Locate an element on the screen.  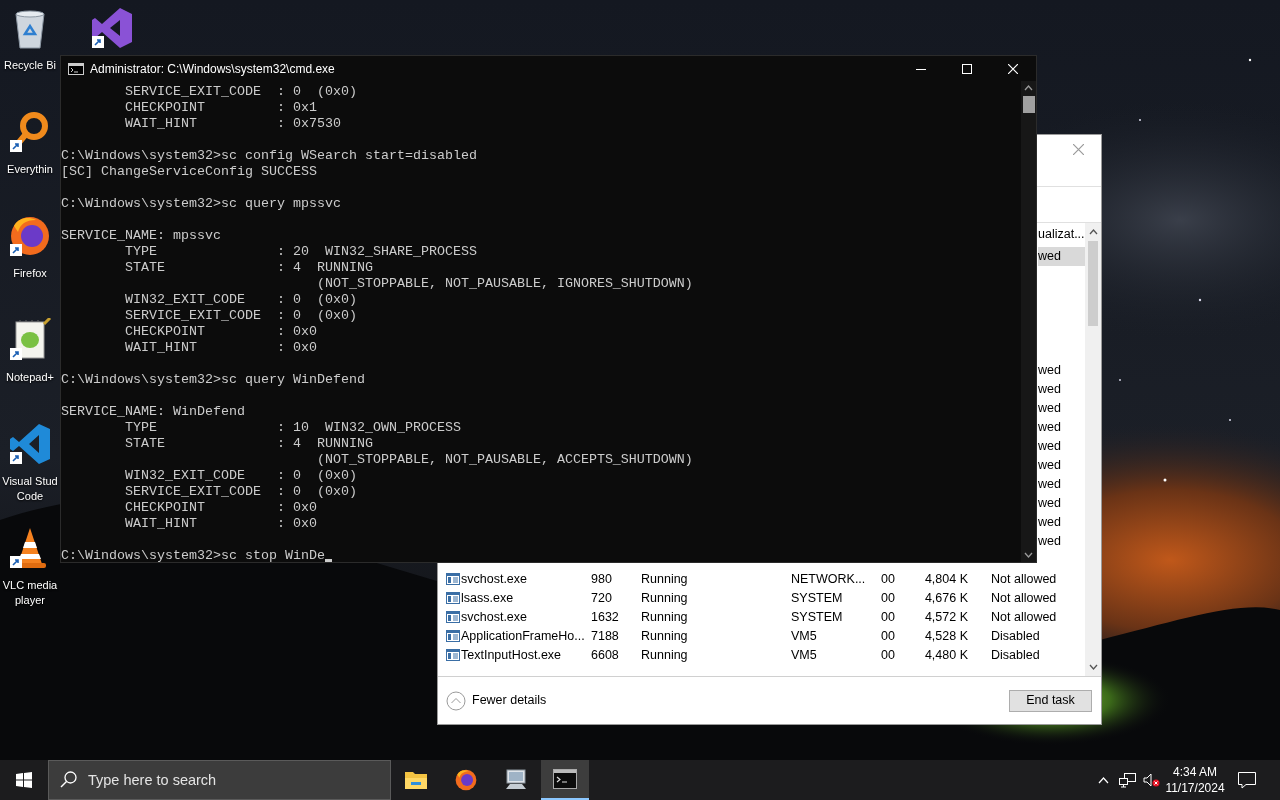
taskbar-app-button is located at coordinates (565, 780).